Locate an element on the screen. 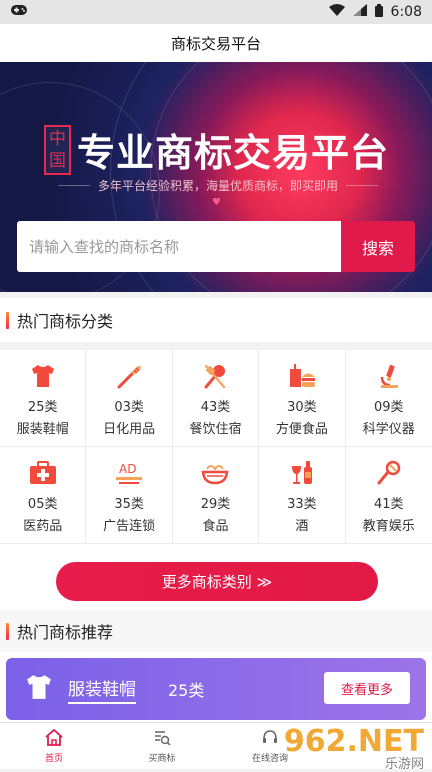 This screenshot has height=772, width=432. banner-title: 专业商标交易平台 is located at coordinates (233, 153).